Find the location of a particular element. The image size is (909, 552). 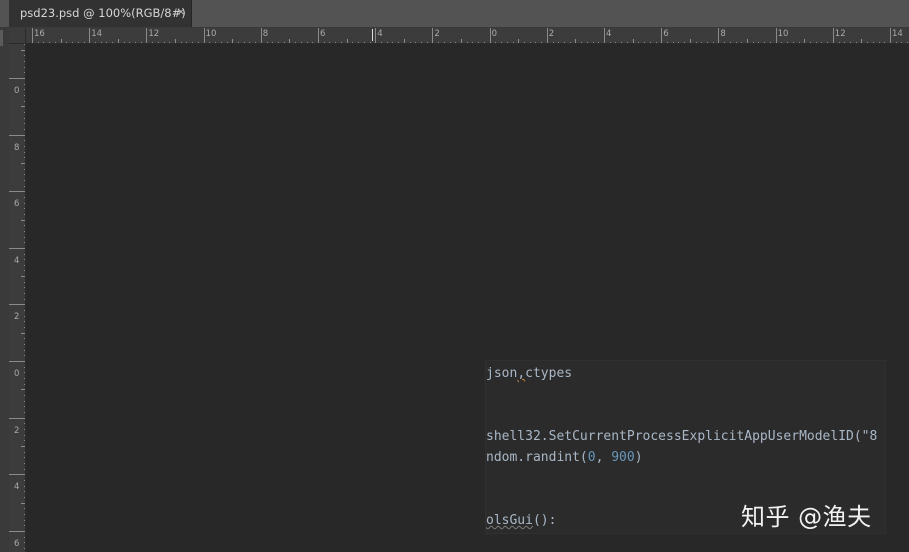

code-token: ) is located at coordinates (638, 457).